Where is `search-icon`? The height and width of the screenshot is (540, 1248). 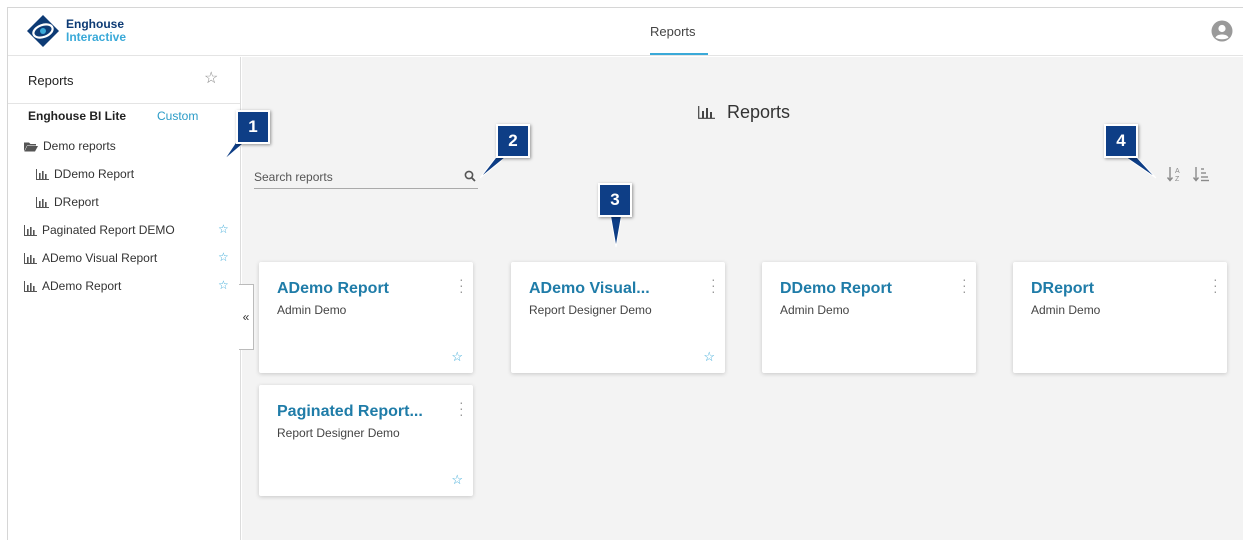 search-icon is located at coordinates (470, 176).